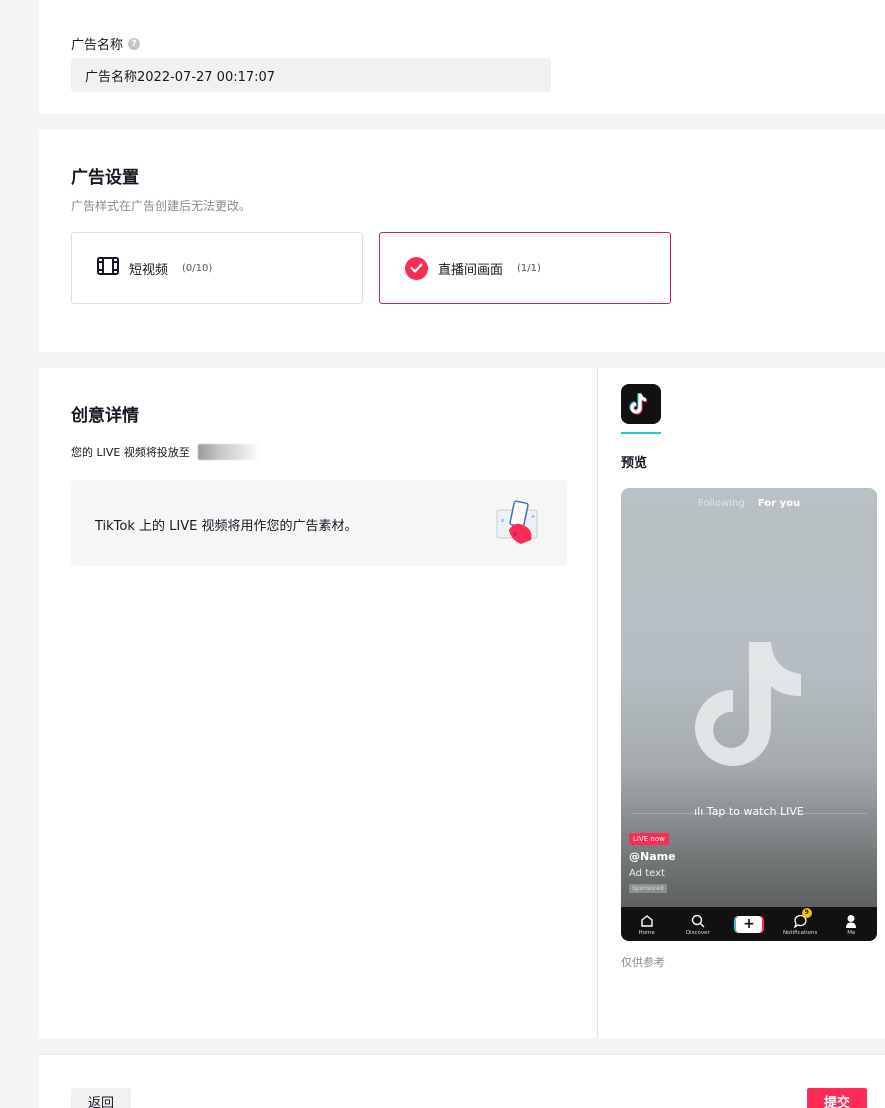  What do you see at coordinates (648, 888) in the screenshot?
I see `sponsored-tag: Sponsored` at bounding box center [648, 888].